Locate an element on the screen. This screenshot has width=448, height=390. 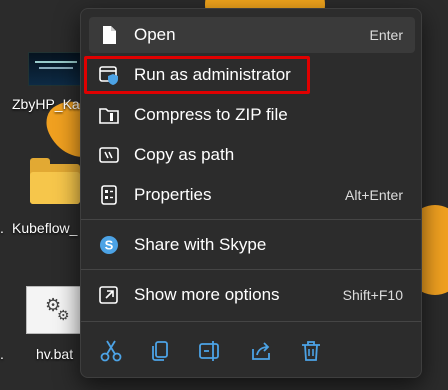
menu-item-label: Copy as path is located at coordinates (184, 154).